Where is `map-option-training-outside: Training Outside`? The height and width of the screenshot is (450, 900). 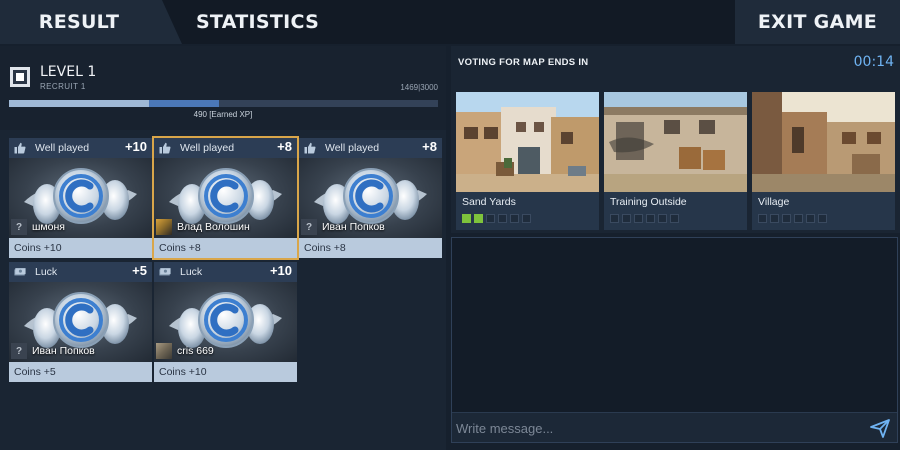
map-option-training-outside: Training Outside is located at coordinates (675, 161).